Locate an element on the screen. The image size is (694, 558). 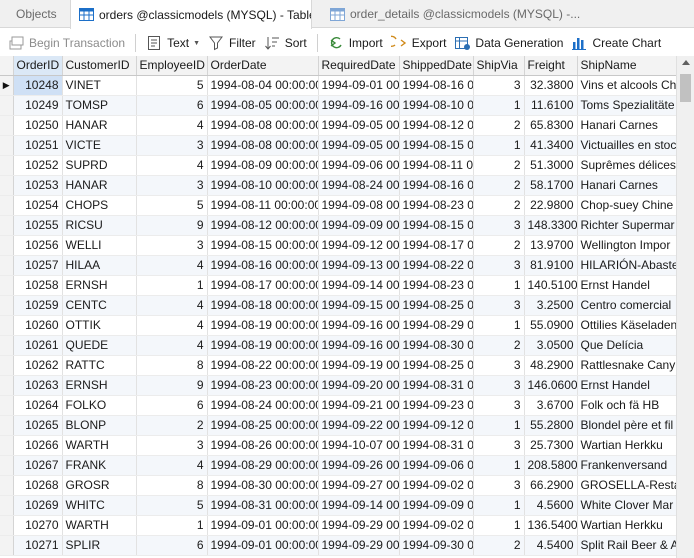
cell-orderid: 10271 is located at coordinates (38, 545).